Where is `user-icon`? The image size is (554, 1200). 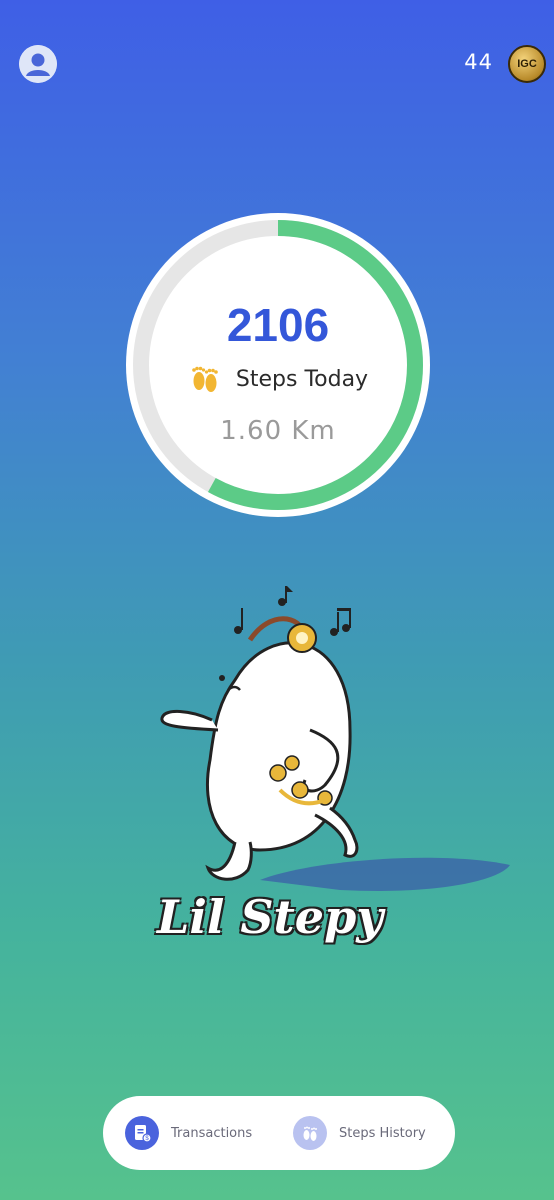
user-icon is located at coordinates (38, 64).